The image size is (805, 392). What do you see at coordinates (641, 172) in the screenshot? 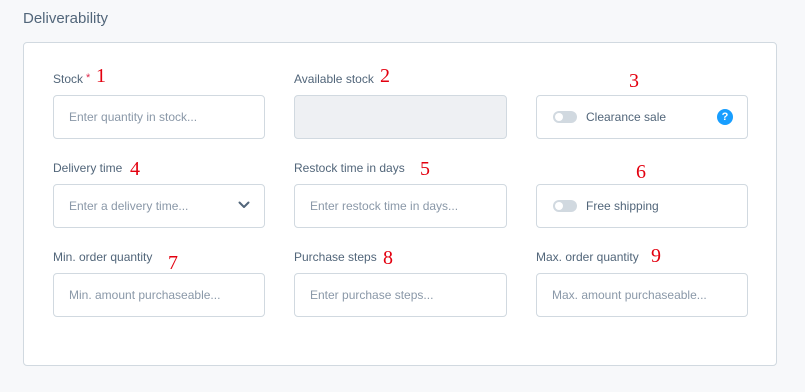
I see `marker-6: 6` at bounding box center [641, 172].